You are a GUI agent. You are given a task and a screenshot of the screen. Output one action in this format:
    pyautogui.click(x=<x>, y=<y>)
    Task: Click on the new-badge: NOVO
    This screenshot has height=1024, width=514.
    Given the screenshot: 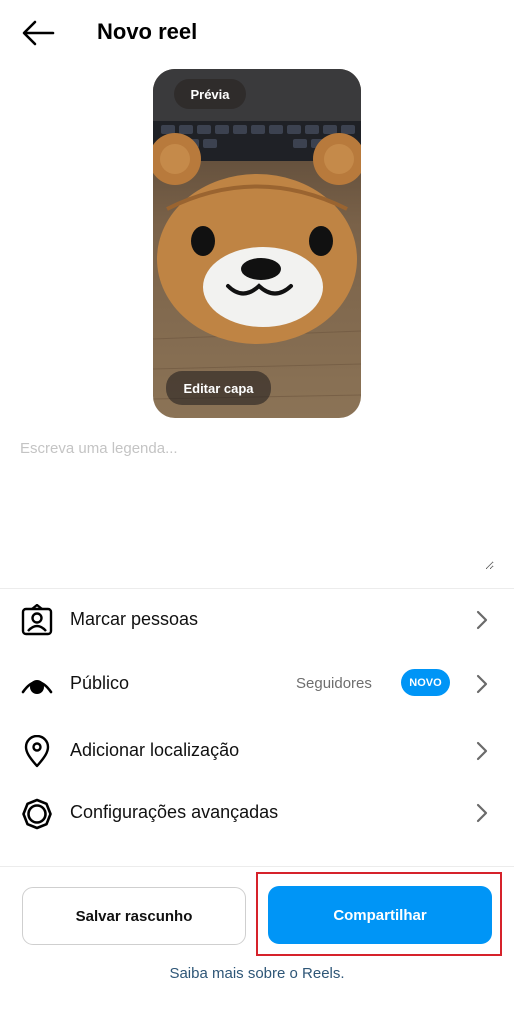 What is the action you would take?
    pyautogui.click(x=425, y=682)
    